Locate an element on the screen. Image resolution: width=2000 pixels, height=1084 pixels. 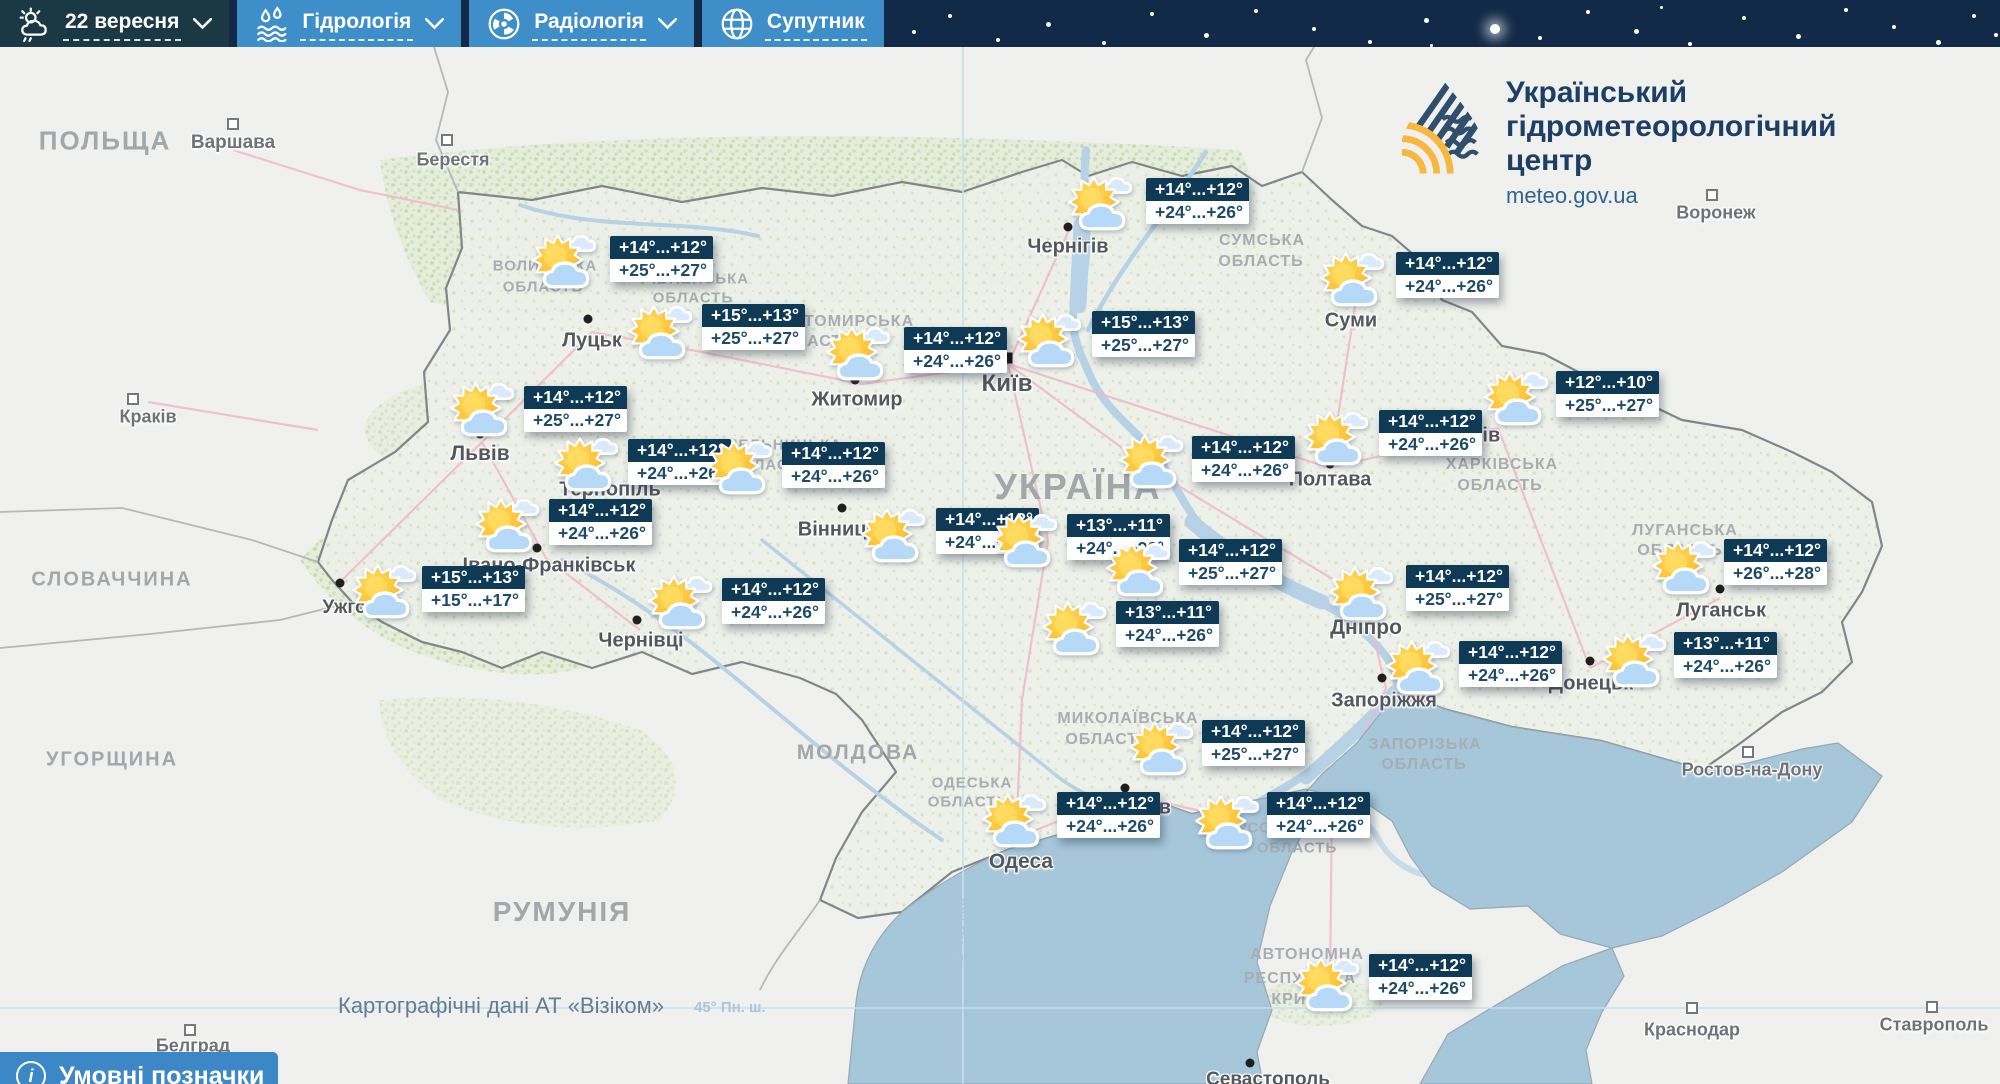
tab-radiology-label: Радіологія is located at coordinates (589, 24).